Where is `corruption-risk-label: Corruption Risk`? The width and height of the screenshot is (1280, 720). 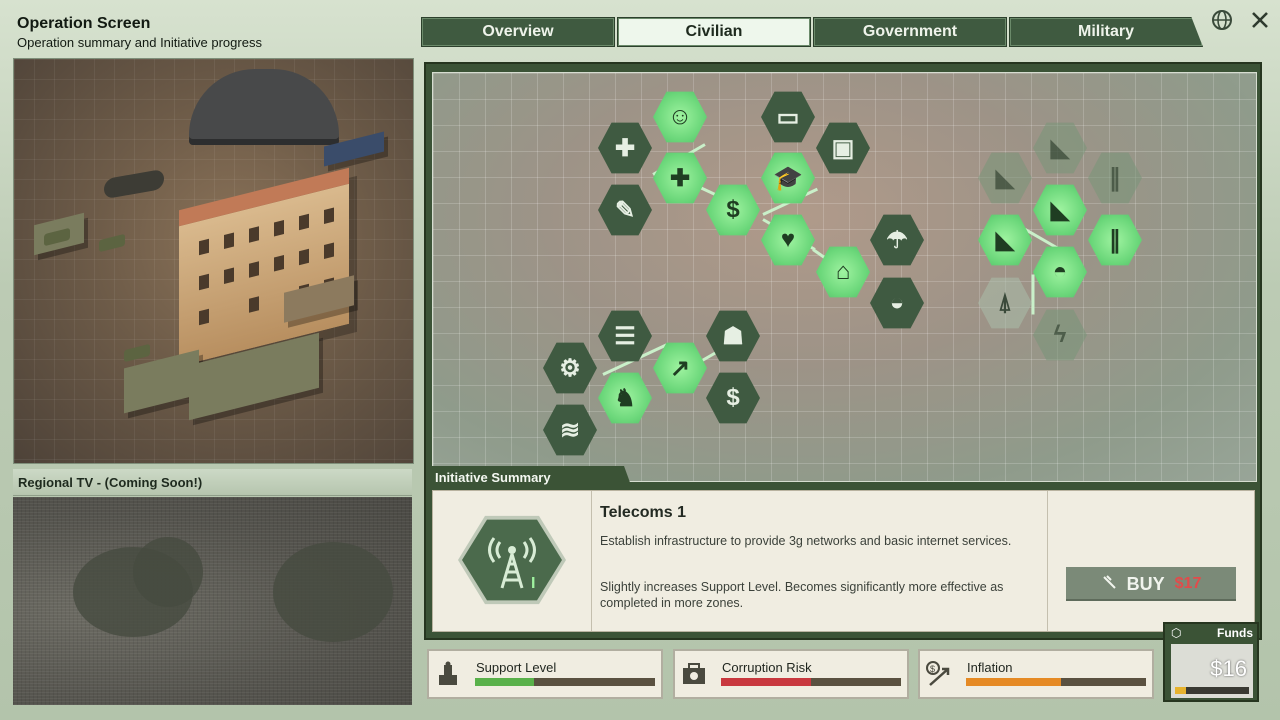 corruption-risk-label: Corruption Risk is located at coordinates (767, 667).